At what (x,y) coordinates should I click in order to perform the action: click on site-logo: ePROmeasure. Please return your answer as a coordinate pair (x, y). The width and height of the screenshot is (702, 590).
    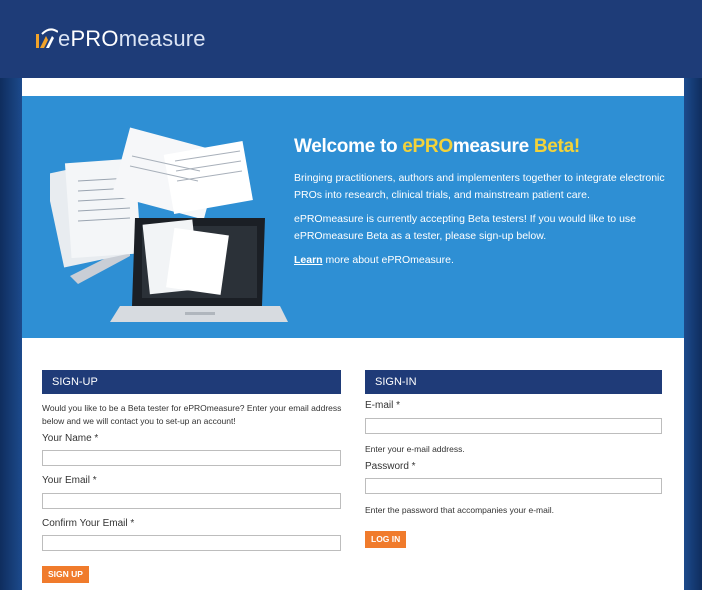
    Looking at the image, I should click on (120, 39).